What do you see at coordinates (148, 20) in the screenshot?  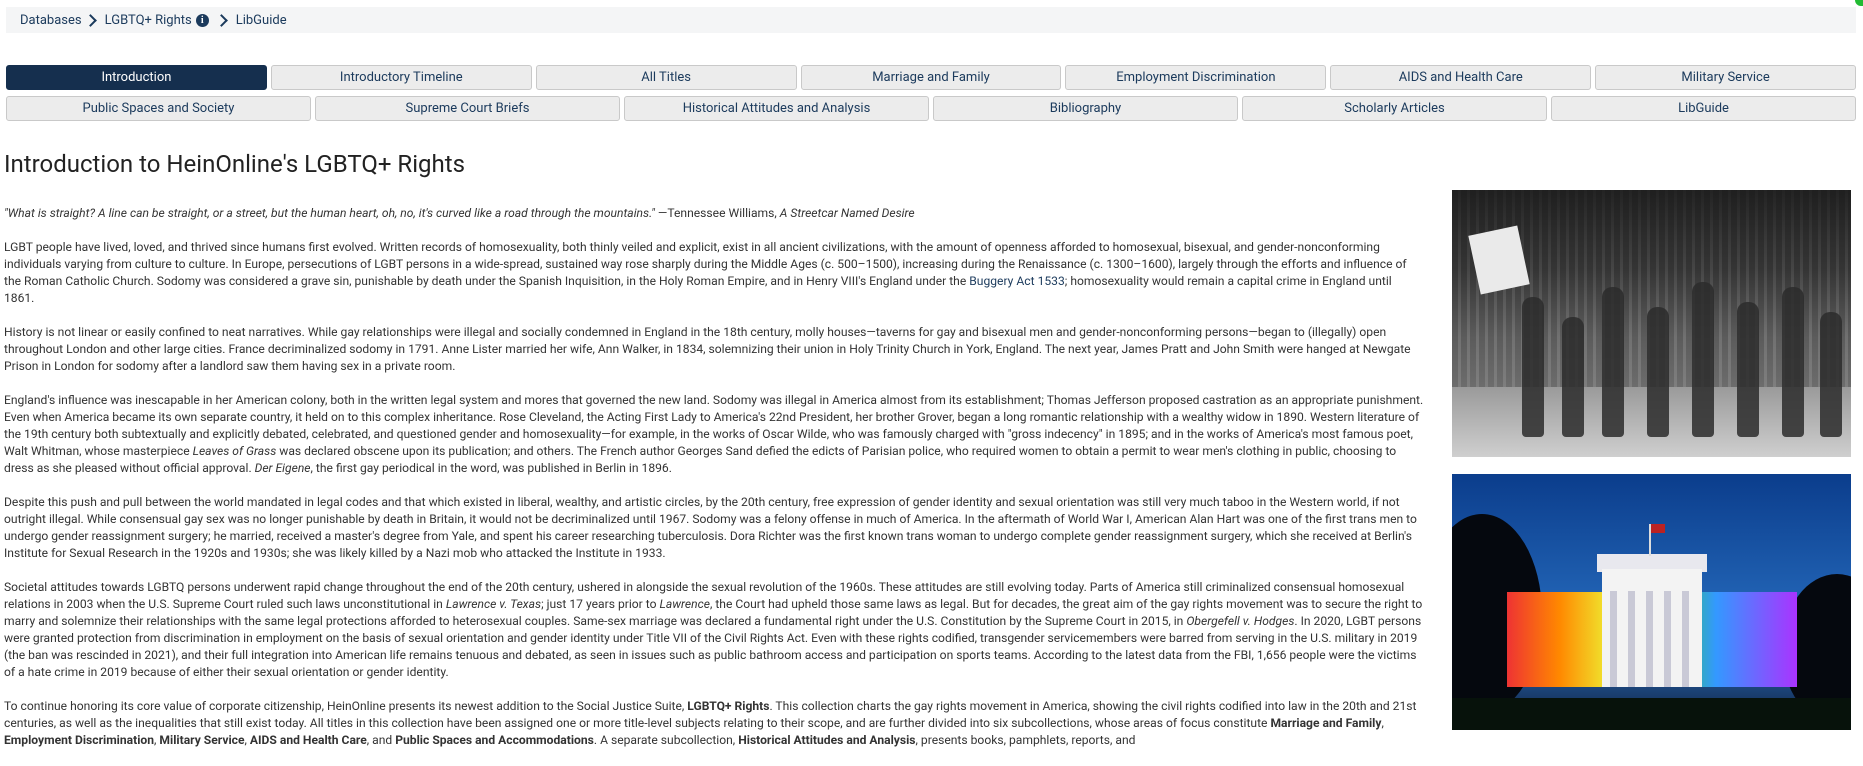 I see `breadcrumb-lgbtq-rights: LGBTQ+ Rights` at bounding box center [148, 20].